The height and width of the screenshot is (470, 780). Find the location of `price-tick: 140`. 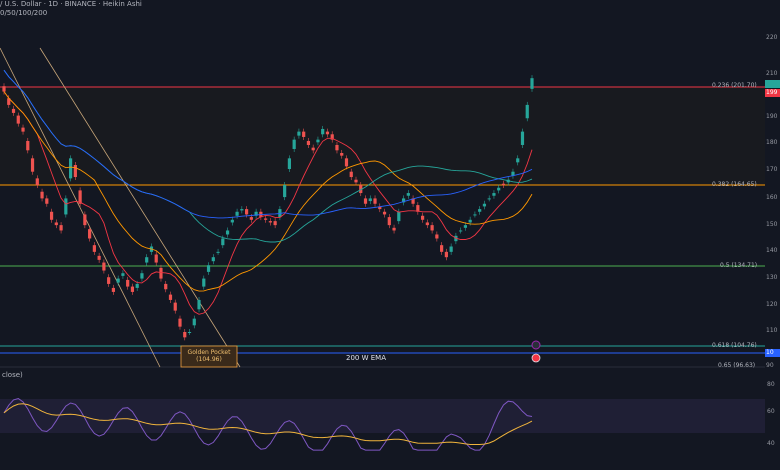

price-tick: 140 is located at coordinates (772, 250).